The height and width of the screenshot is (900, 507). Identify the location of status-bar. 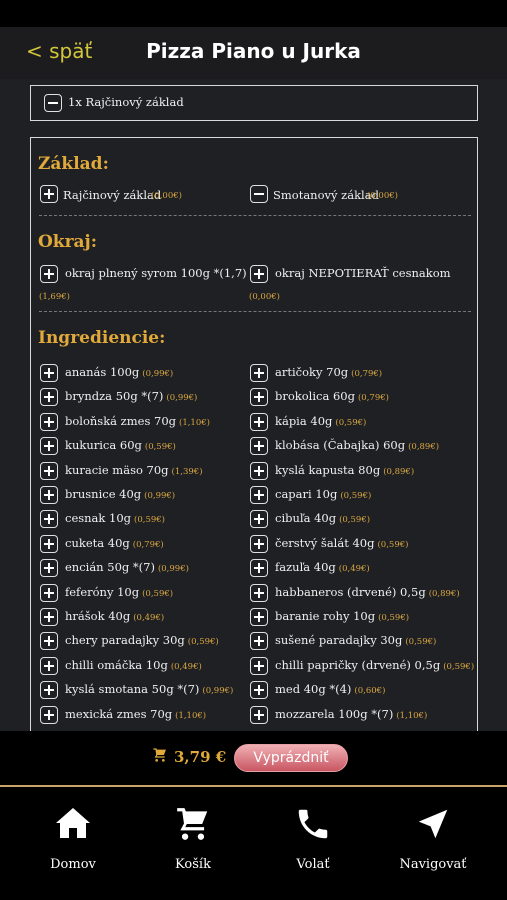
(253, 13).